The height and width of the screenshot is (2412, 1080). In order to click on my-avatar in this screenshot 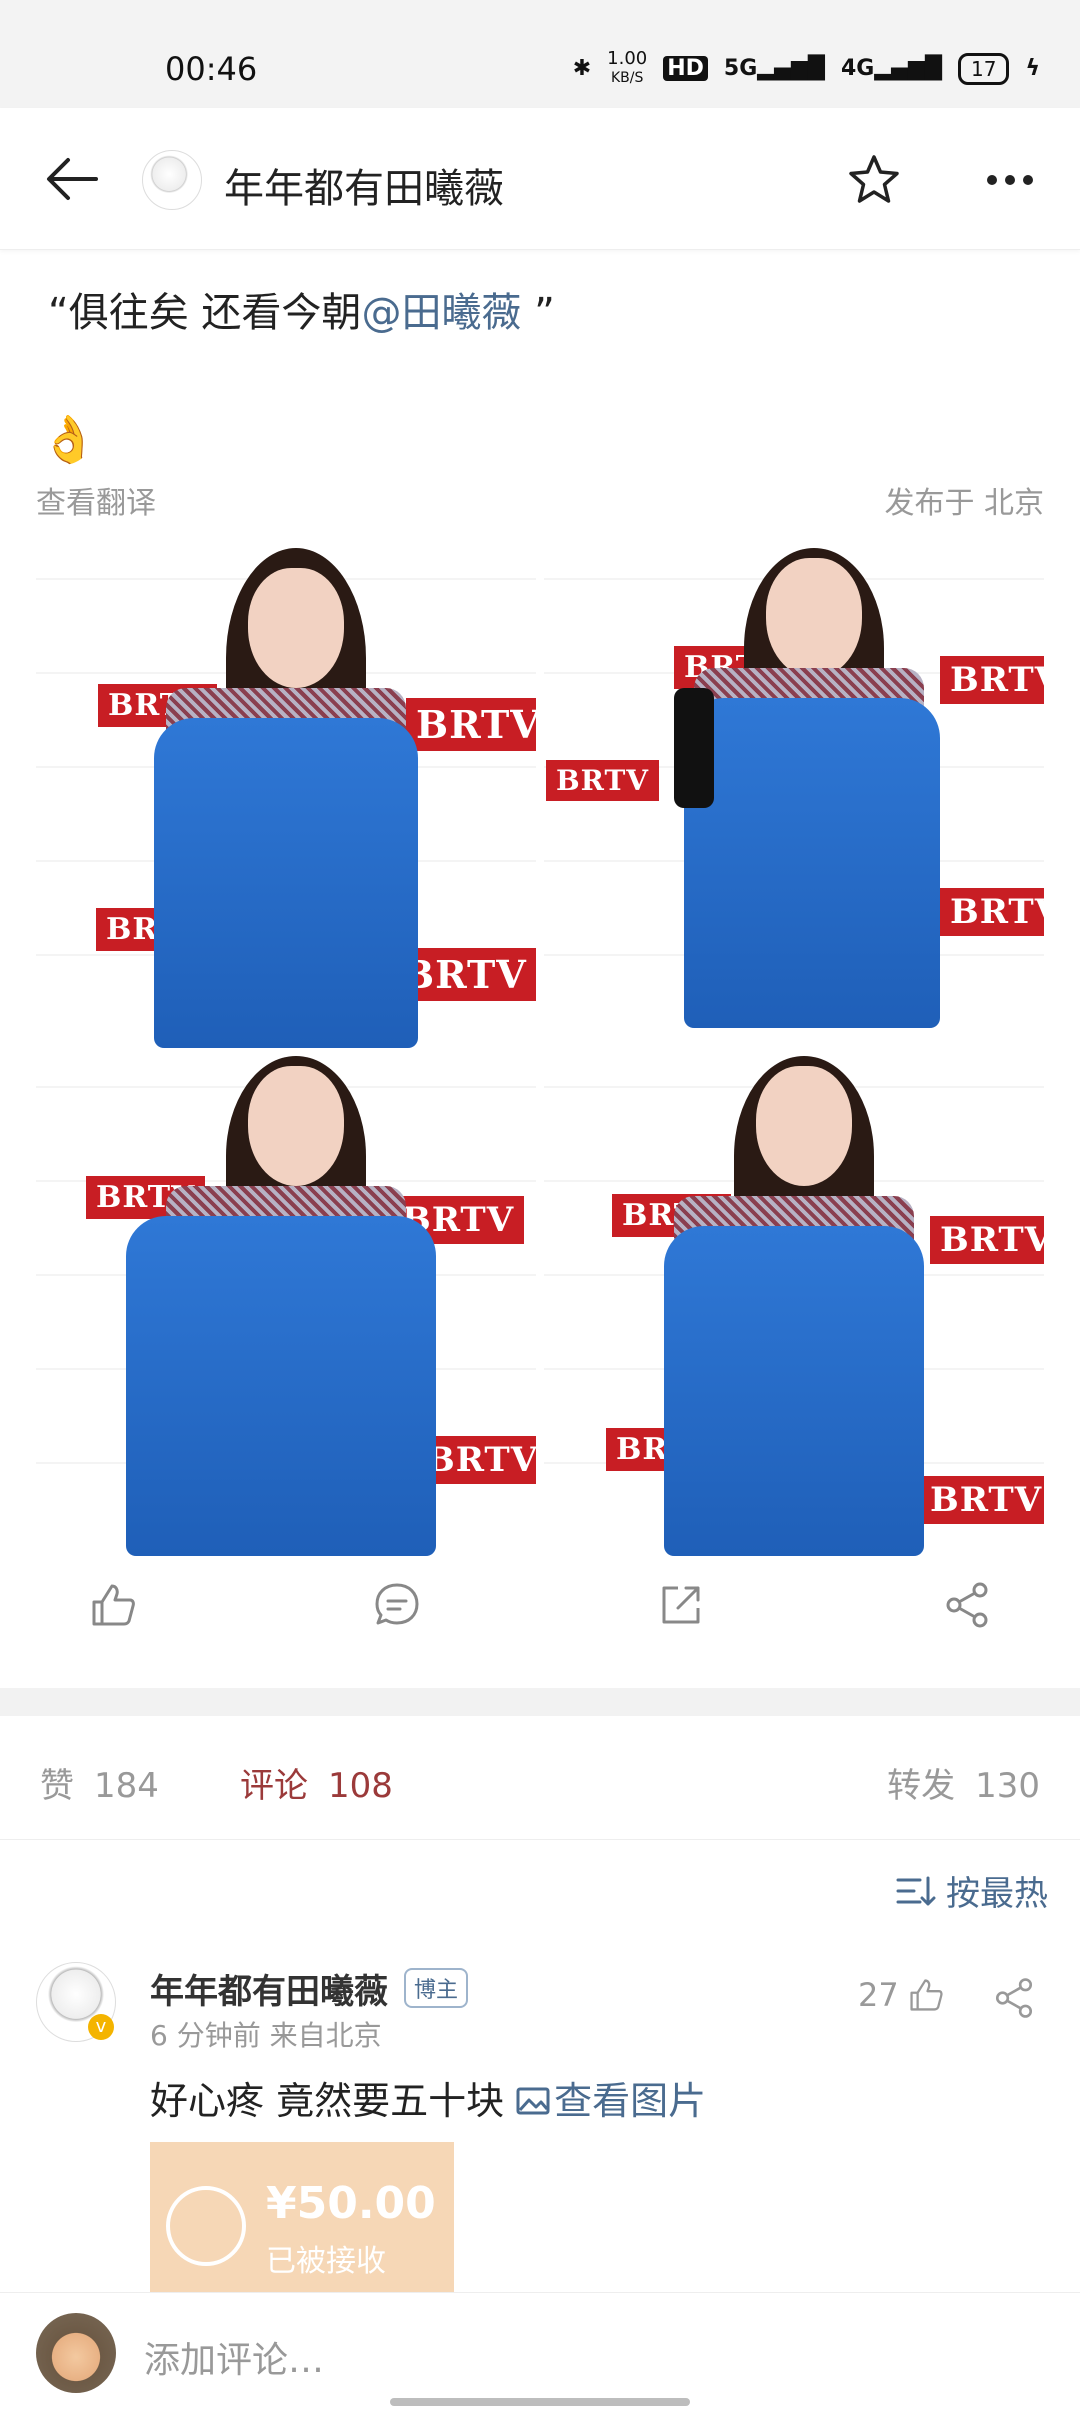, I will do `click(76, 2353)`.